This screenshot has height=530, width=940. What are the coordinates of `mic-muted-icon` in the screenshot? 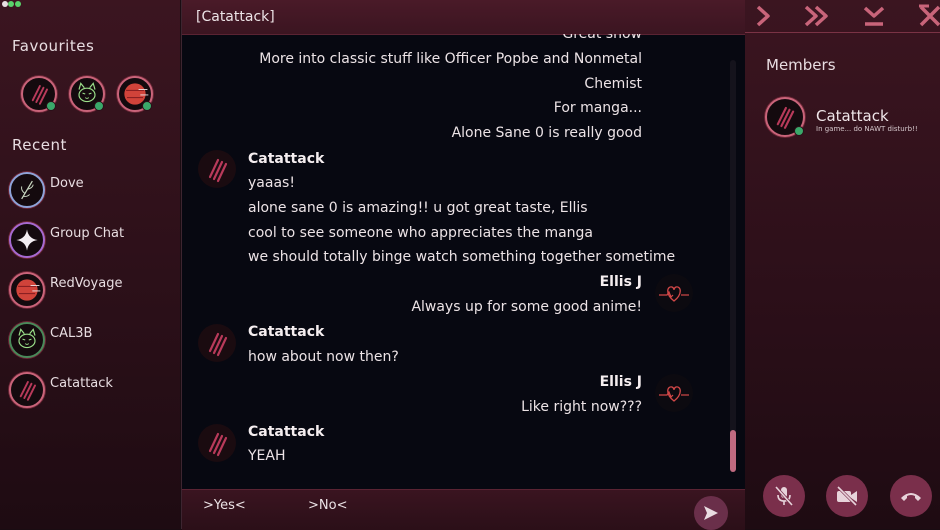 It's located at (784, 496).